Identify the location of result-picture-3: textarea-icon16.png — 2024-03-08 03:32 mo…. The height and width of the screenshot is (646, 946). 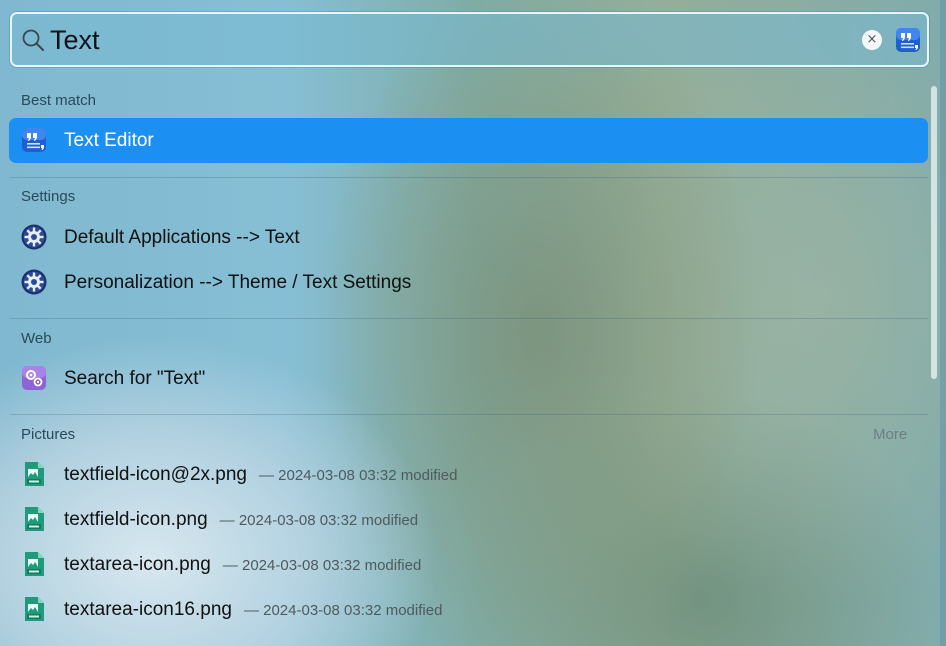
(468, 609).